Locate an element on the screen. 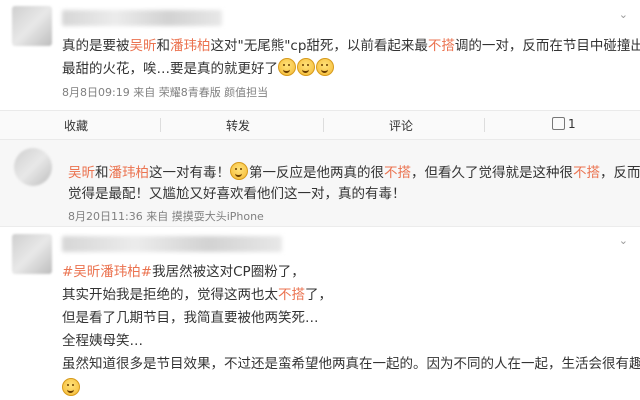 The height and width of the screenshot is (400, 640). text: ，但看久了觉得就是这种很 is located at coordinates (492, 173).